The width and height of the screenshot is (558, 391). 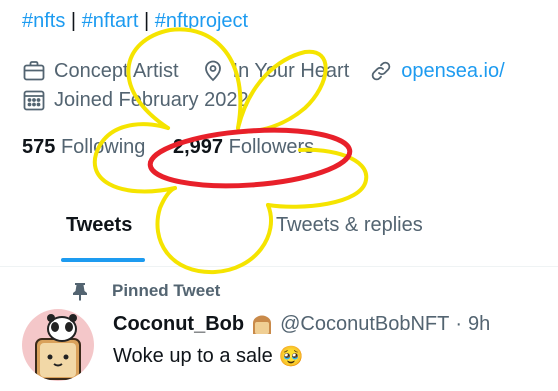 What do you see at coordinates (213, 71) in the screenshot?
I see `location-pin-icon` at bounding box center [213, 71].